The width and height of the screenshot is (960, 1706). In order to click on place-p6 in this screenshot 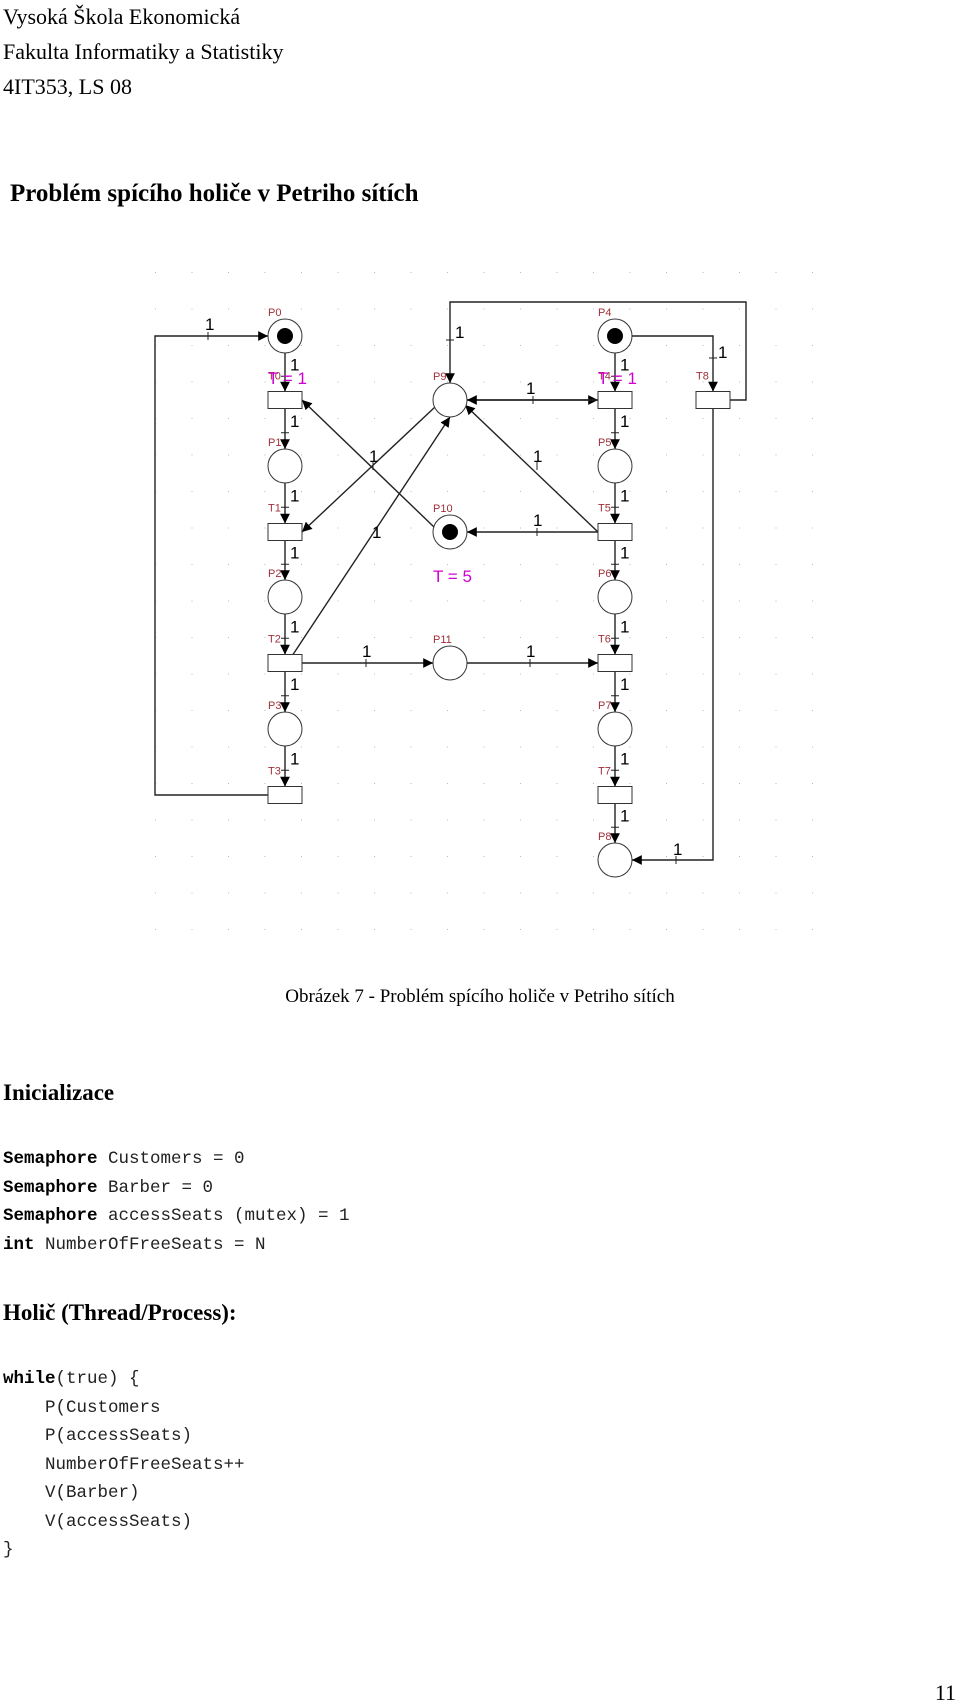, I will do `click(615, 597)`.